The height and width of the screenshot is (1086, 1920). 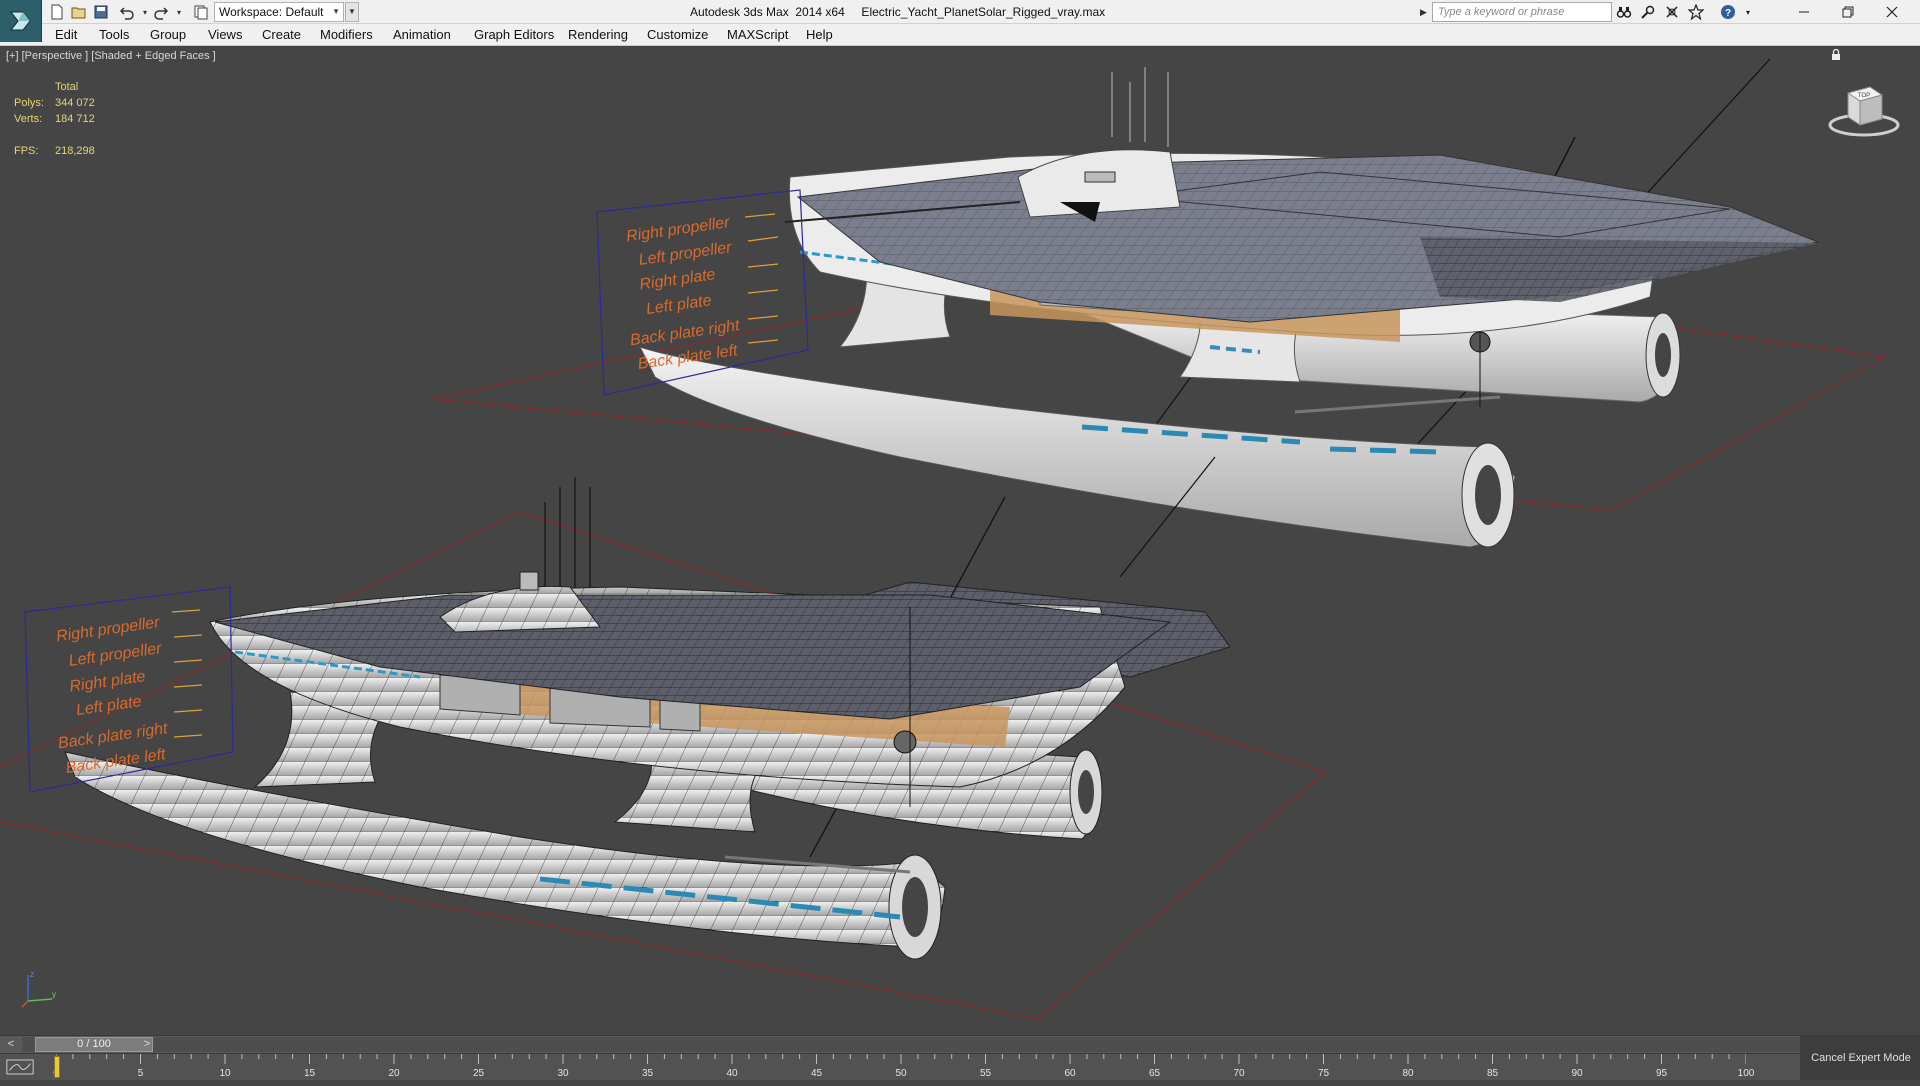 I want to click on ruler-tick-label: 35, so click(x=647, y=1073).